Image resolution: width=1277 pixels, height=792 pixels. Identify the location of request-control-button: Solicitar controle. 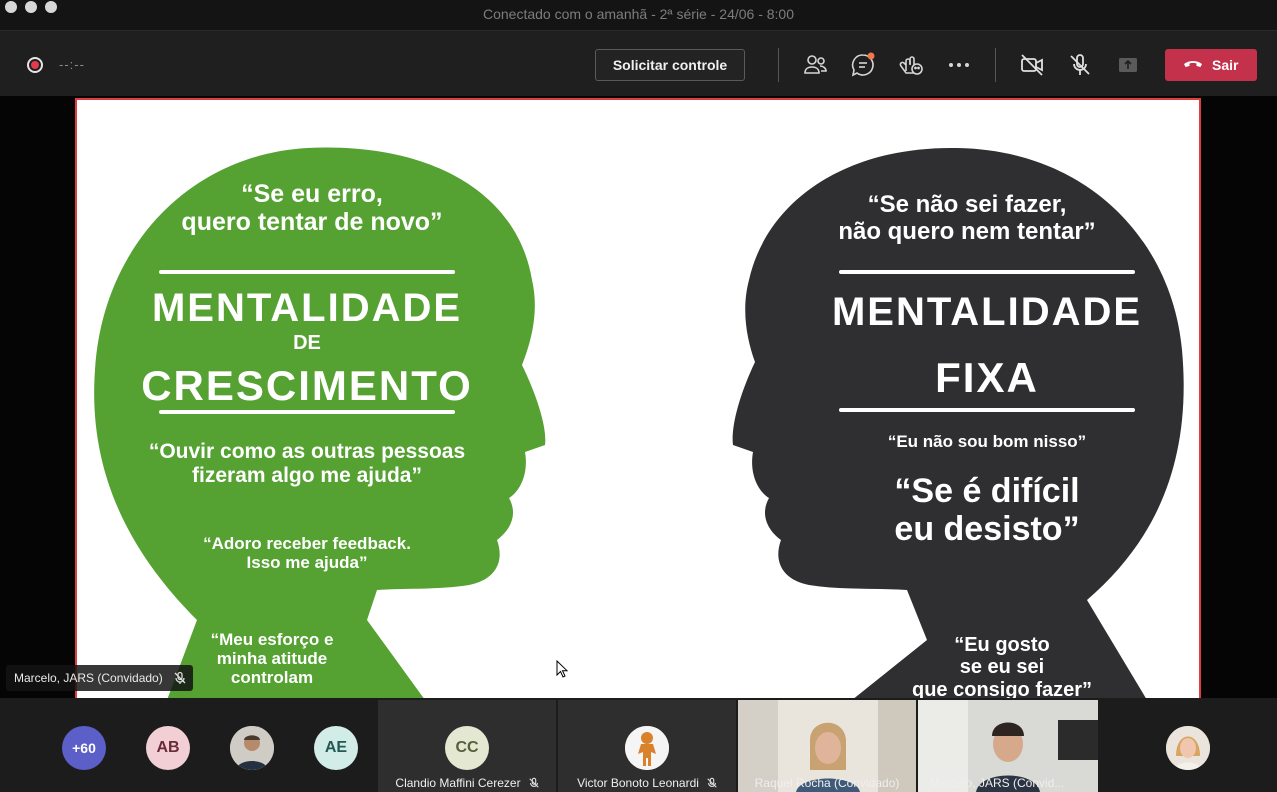
(670, 65).